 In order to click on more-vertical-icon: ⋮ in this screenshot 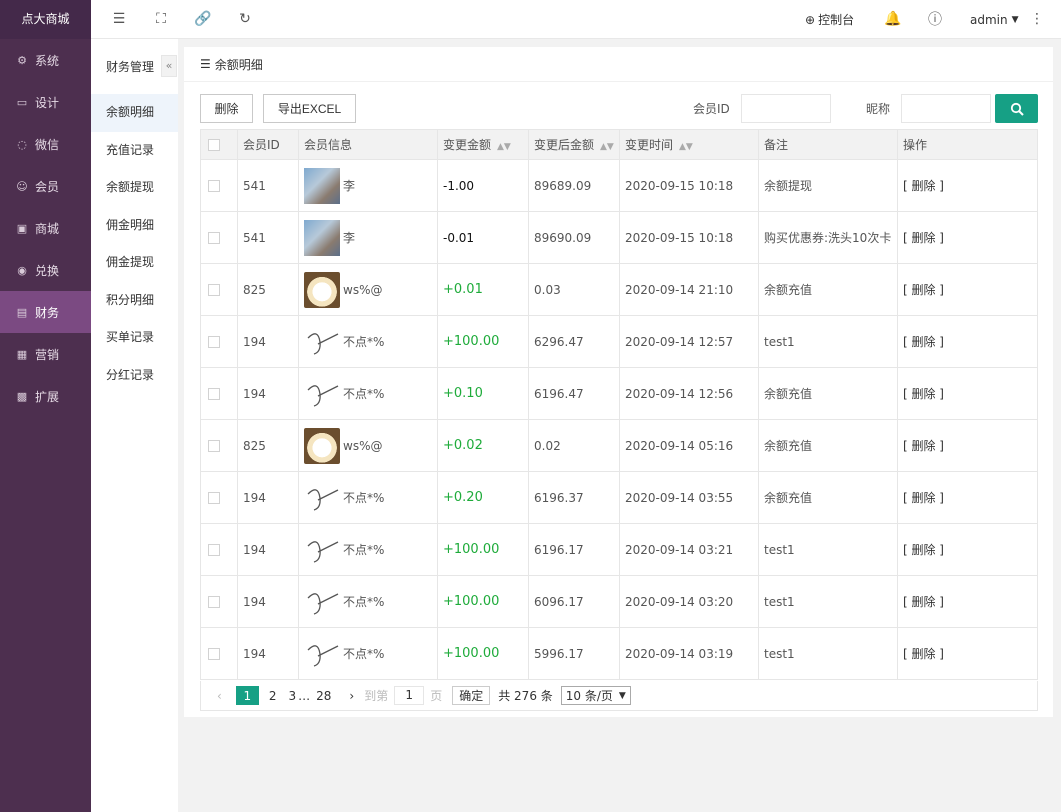, I will do `click(1037, 19)`.